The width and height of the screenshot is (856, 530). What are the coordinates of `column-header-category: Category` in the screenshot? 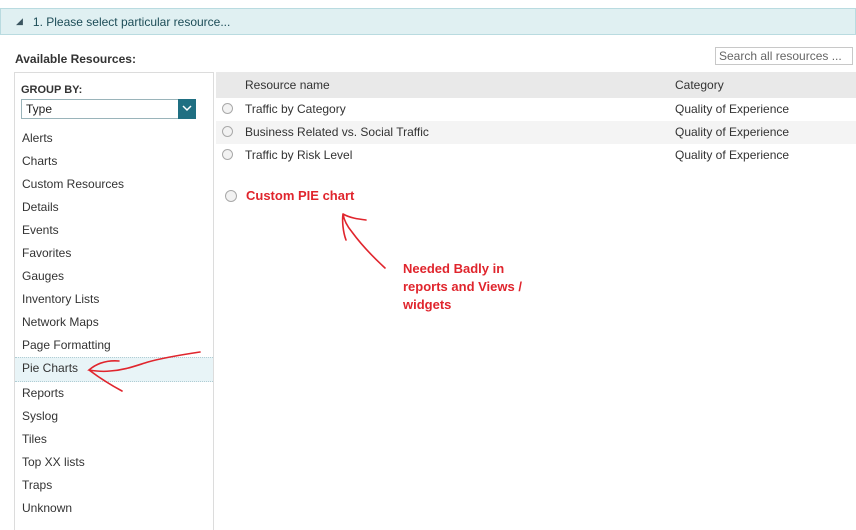 It's located at (699, 85).